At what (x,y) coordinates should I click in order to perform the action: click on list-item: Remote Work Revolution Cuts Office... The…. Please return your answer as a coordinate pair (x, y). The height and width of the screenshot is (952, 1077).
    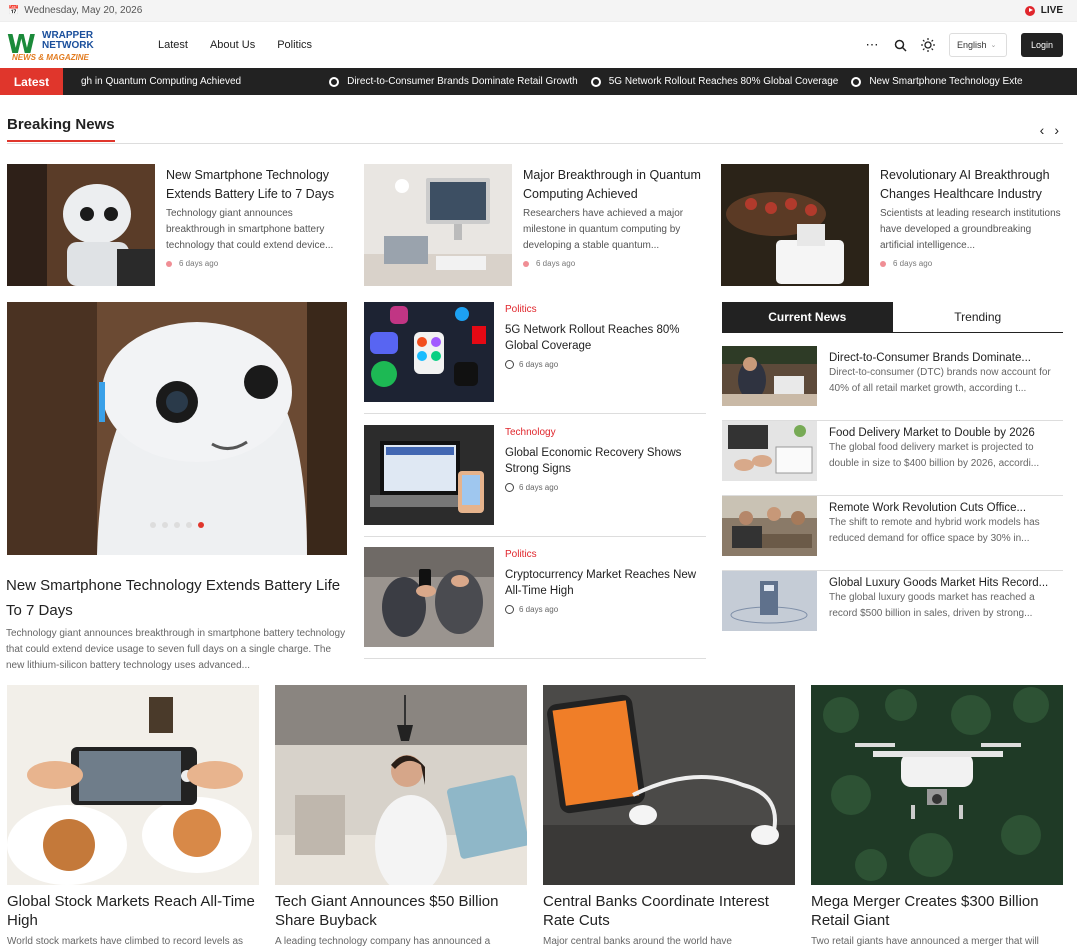
    Looking at the image, I should click on (892, 533).